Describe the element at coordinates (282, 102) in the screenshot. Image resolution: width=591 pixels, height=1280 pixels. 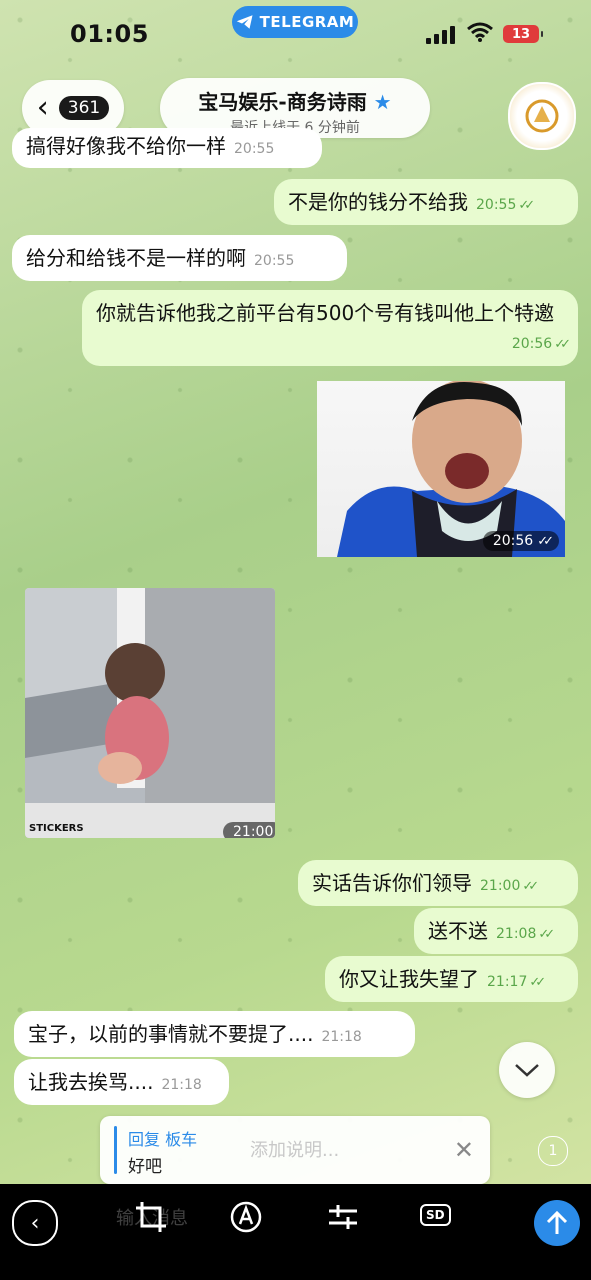
I see `contact-name: 宝马娱乐-商务诗雨` at that location.